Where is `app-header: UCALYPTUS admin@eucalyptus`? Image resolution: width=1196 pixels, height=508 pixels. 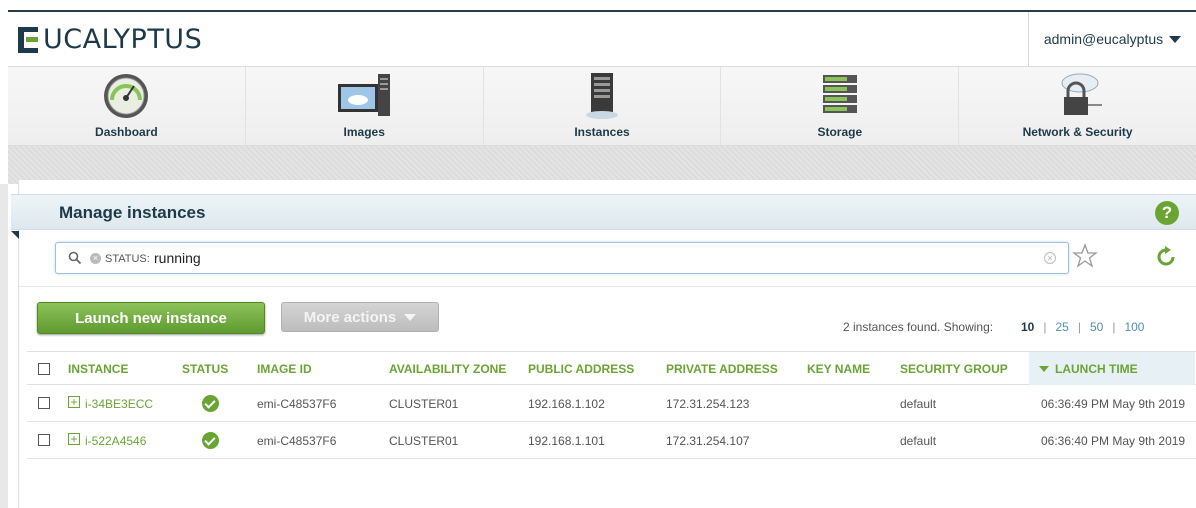
app-header: UCALYPTUS admin@eucalyptus is located at coordinates (602, 38).